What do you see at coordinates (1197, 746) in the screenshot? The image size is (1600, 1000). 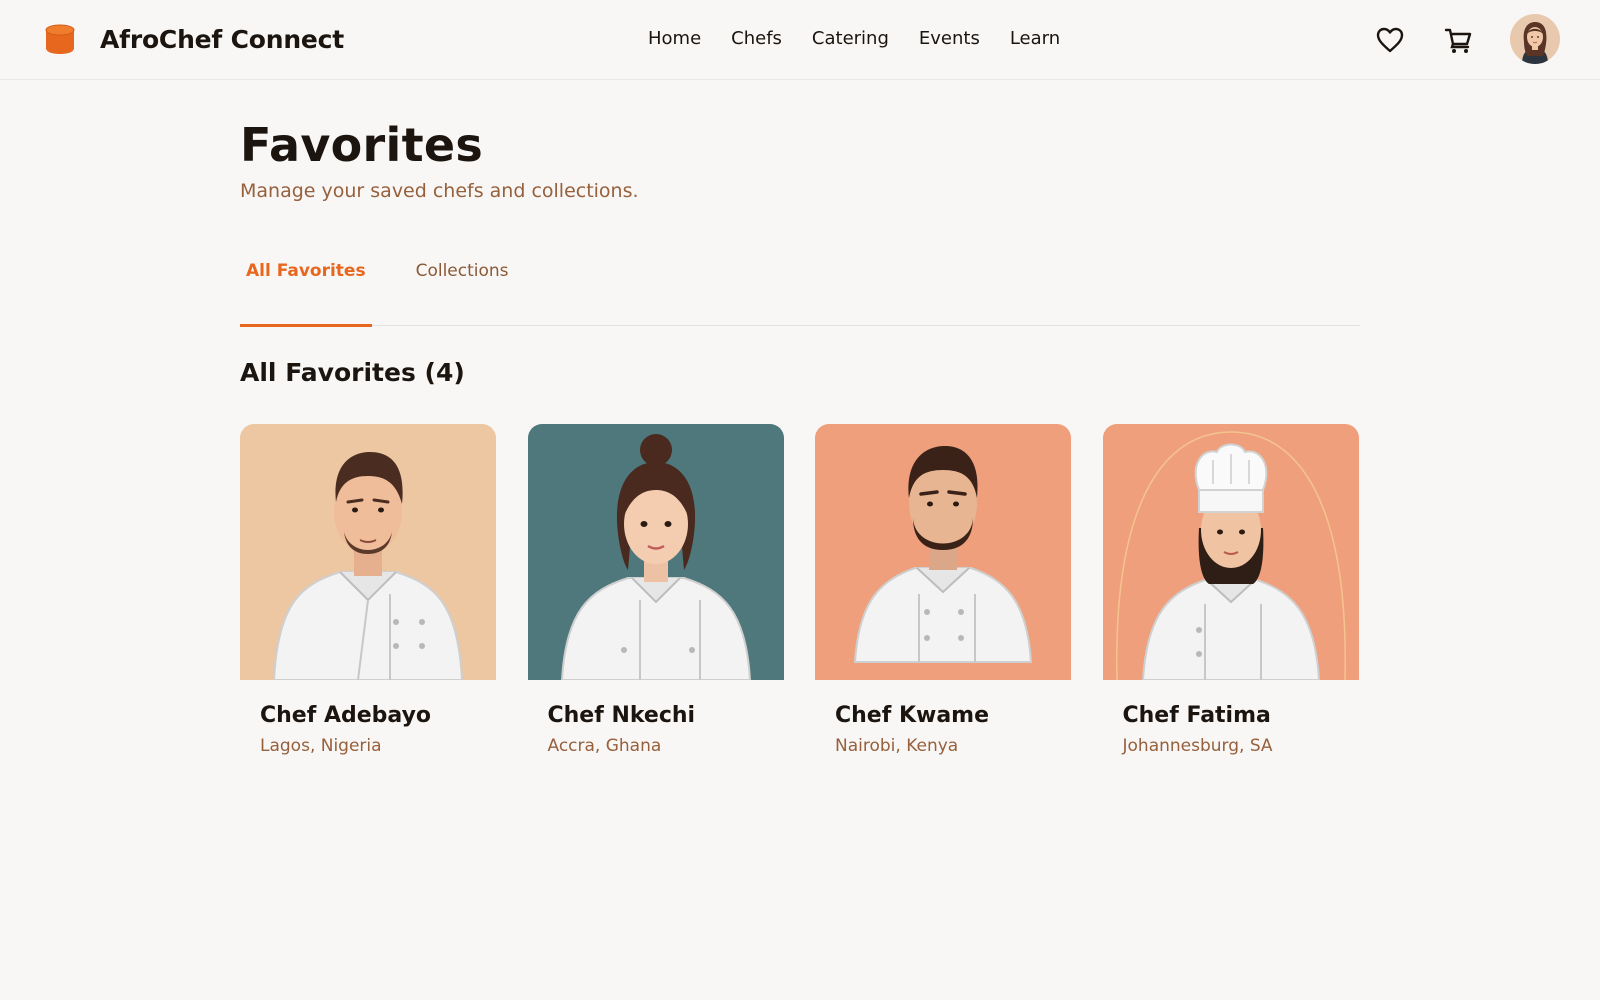 I see `chef-location: Johannesburg, SA` at bounding box center [1197, 746].